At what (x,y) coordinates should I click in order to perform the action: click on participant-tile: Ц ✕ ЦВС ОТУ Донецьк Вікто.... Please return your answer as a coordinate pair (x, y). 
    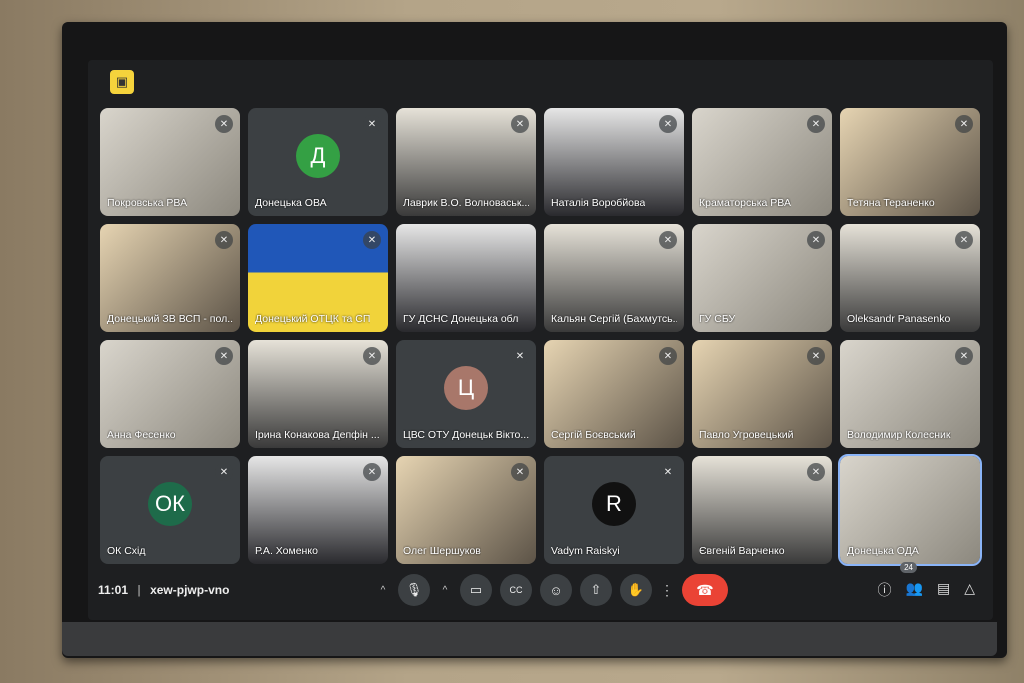
    Looking at the image, I should click on (466, 394).